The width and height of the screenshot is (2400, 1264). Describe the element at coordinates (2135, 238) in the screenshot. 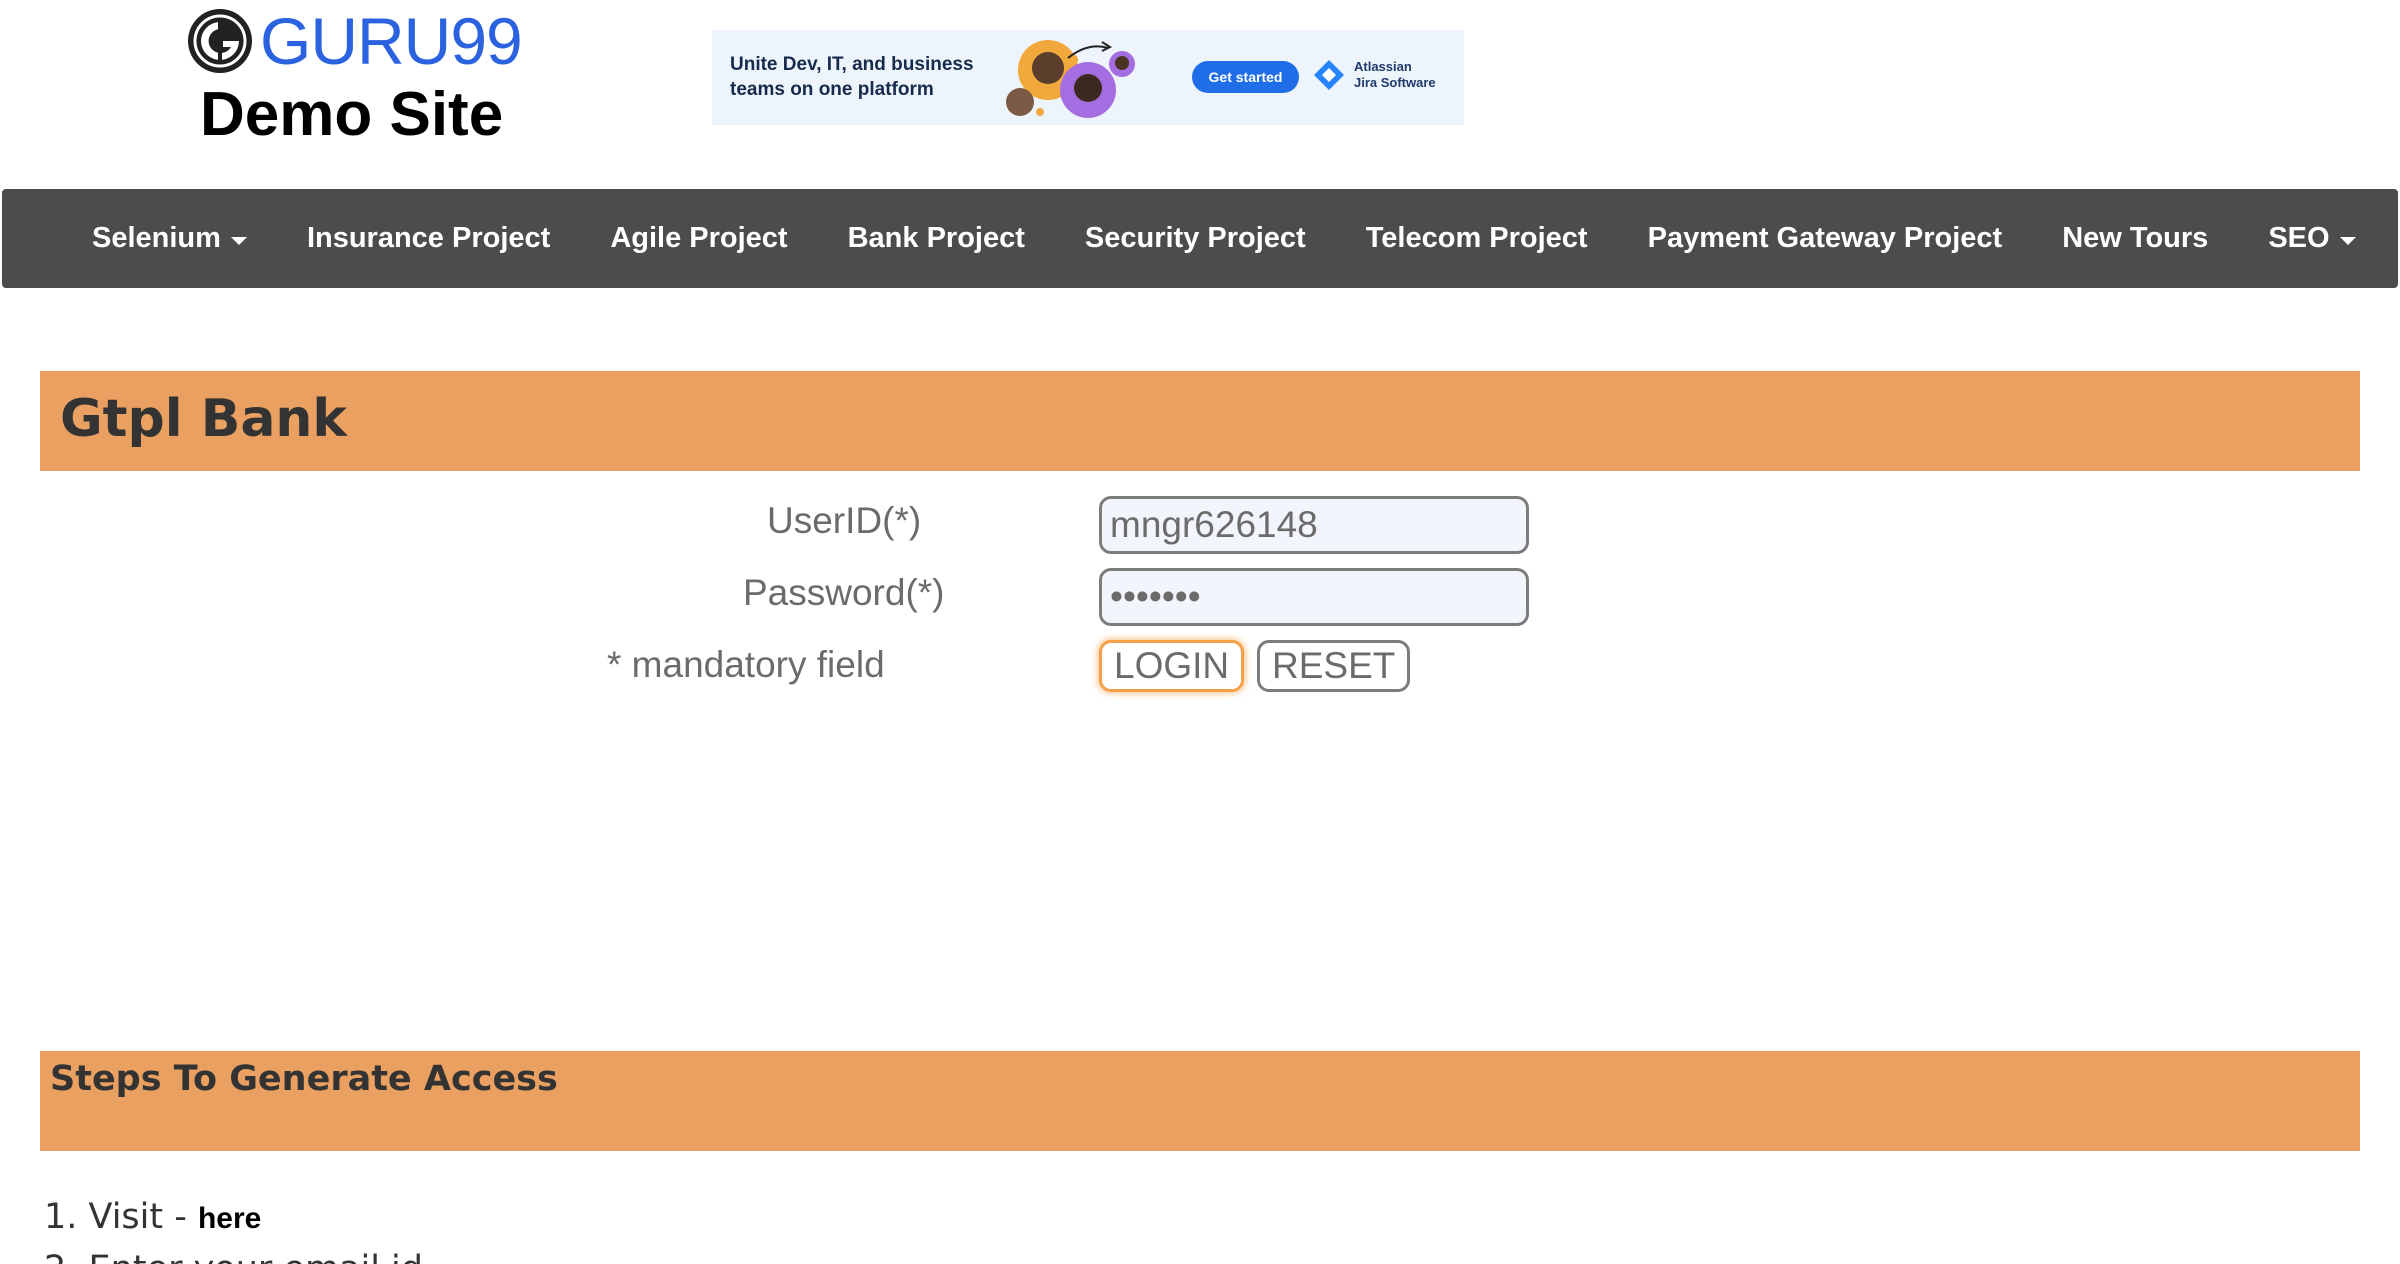

I see `nav-item-new-tours: New Tours` at that location.